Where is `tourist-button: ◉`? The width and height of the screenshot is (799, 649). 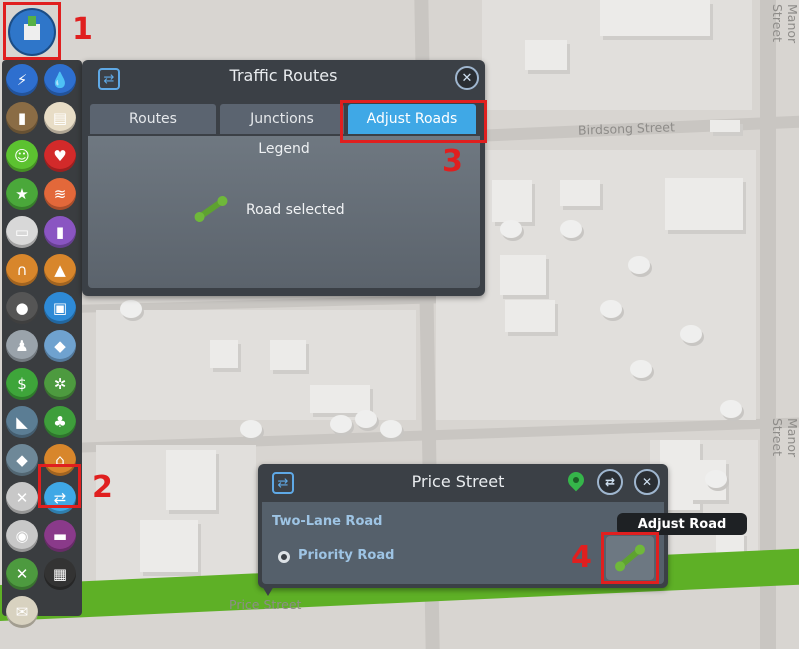 tourist-button: ◉ is located at coordinates (22, 536).